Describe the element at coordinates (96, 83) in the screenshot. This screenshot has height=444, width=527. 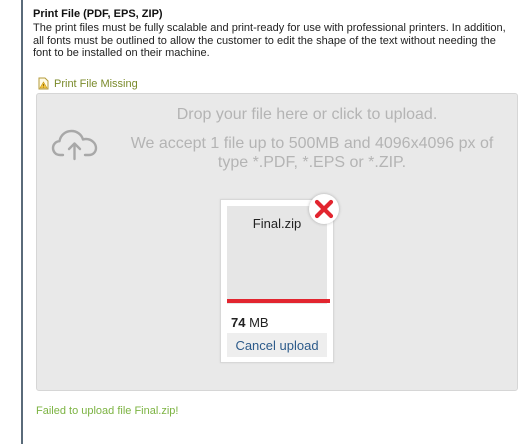
I see `print-file-missing-label: Print File Missing` at that location.